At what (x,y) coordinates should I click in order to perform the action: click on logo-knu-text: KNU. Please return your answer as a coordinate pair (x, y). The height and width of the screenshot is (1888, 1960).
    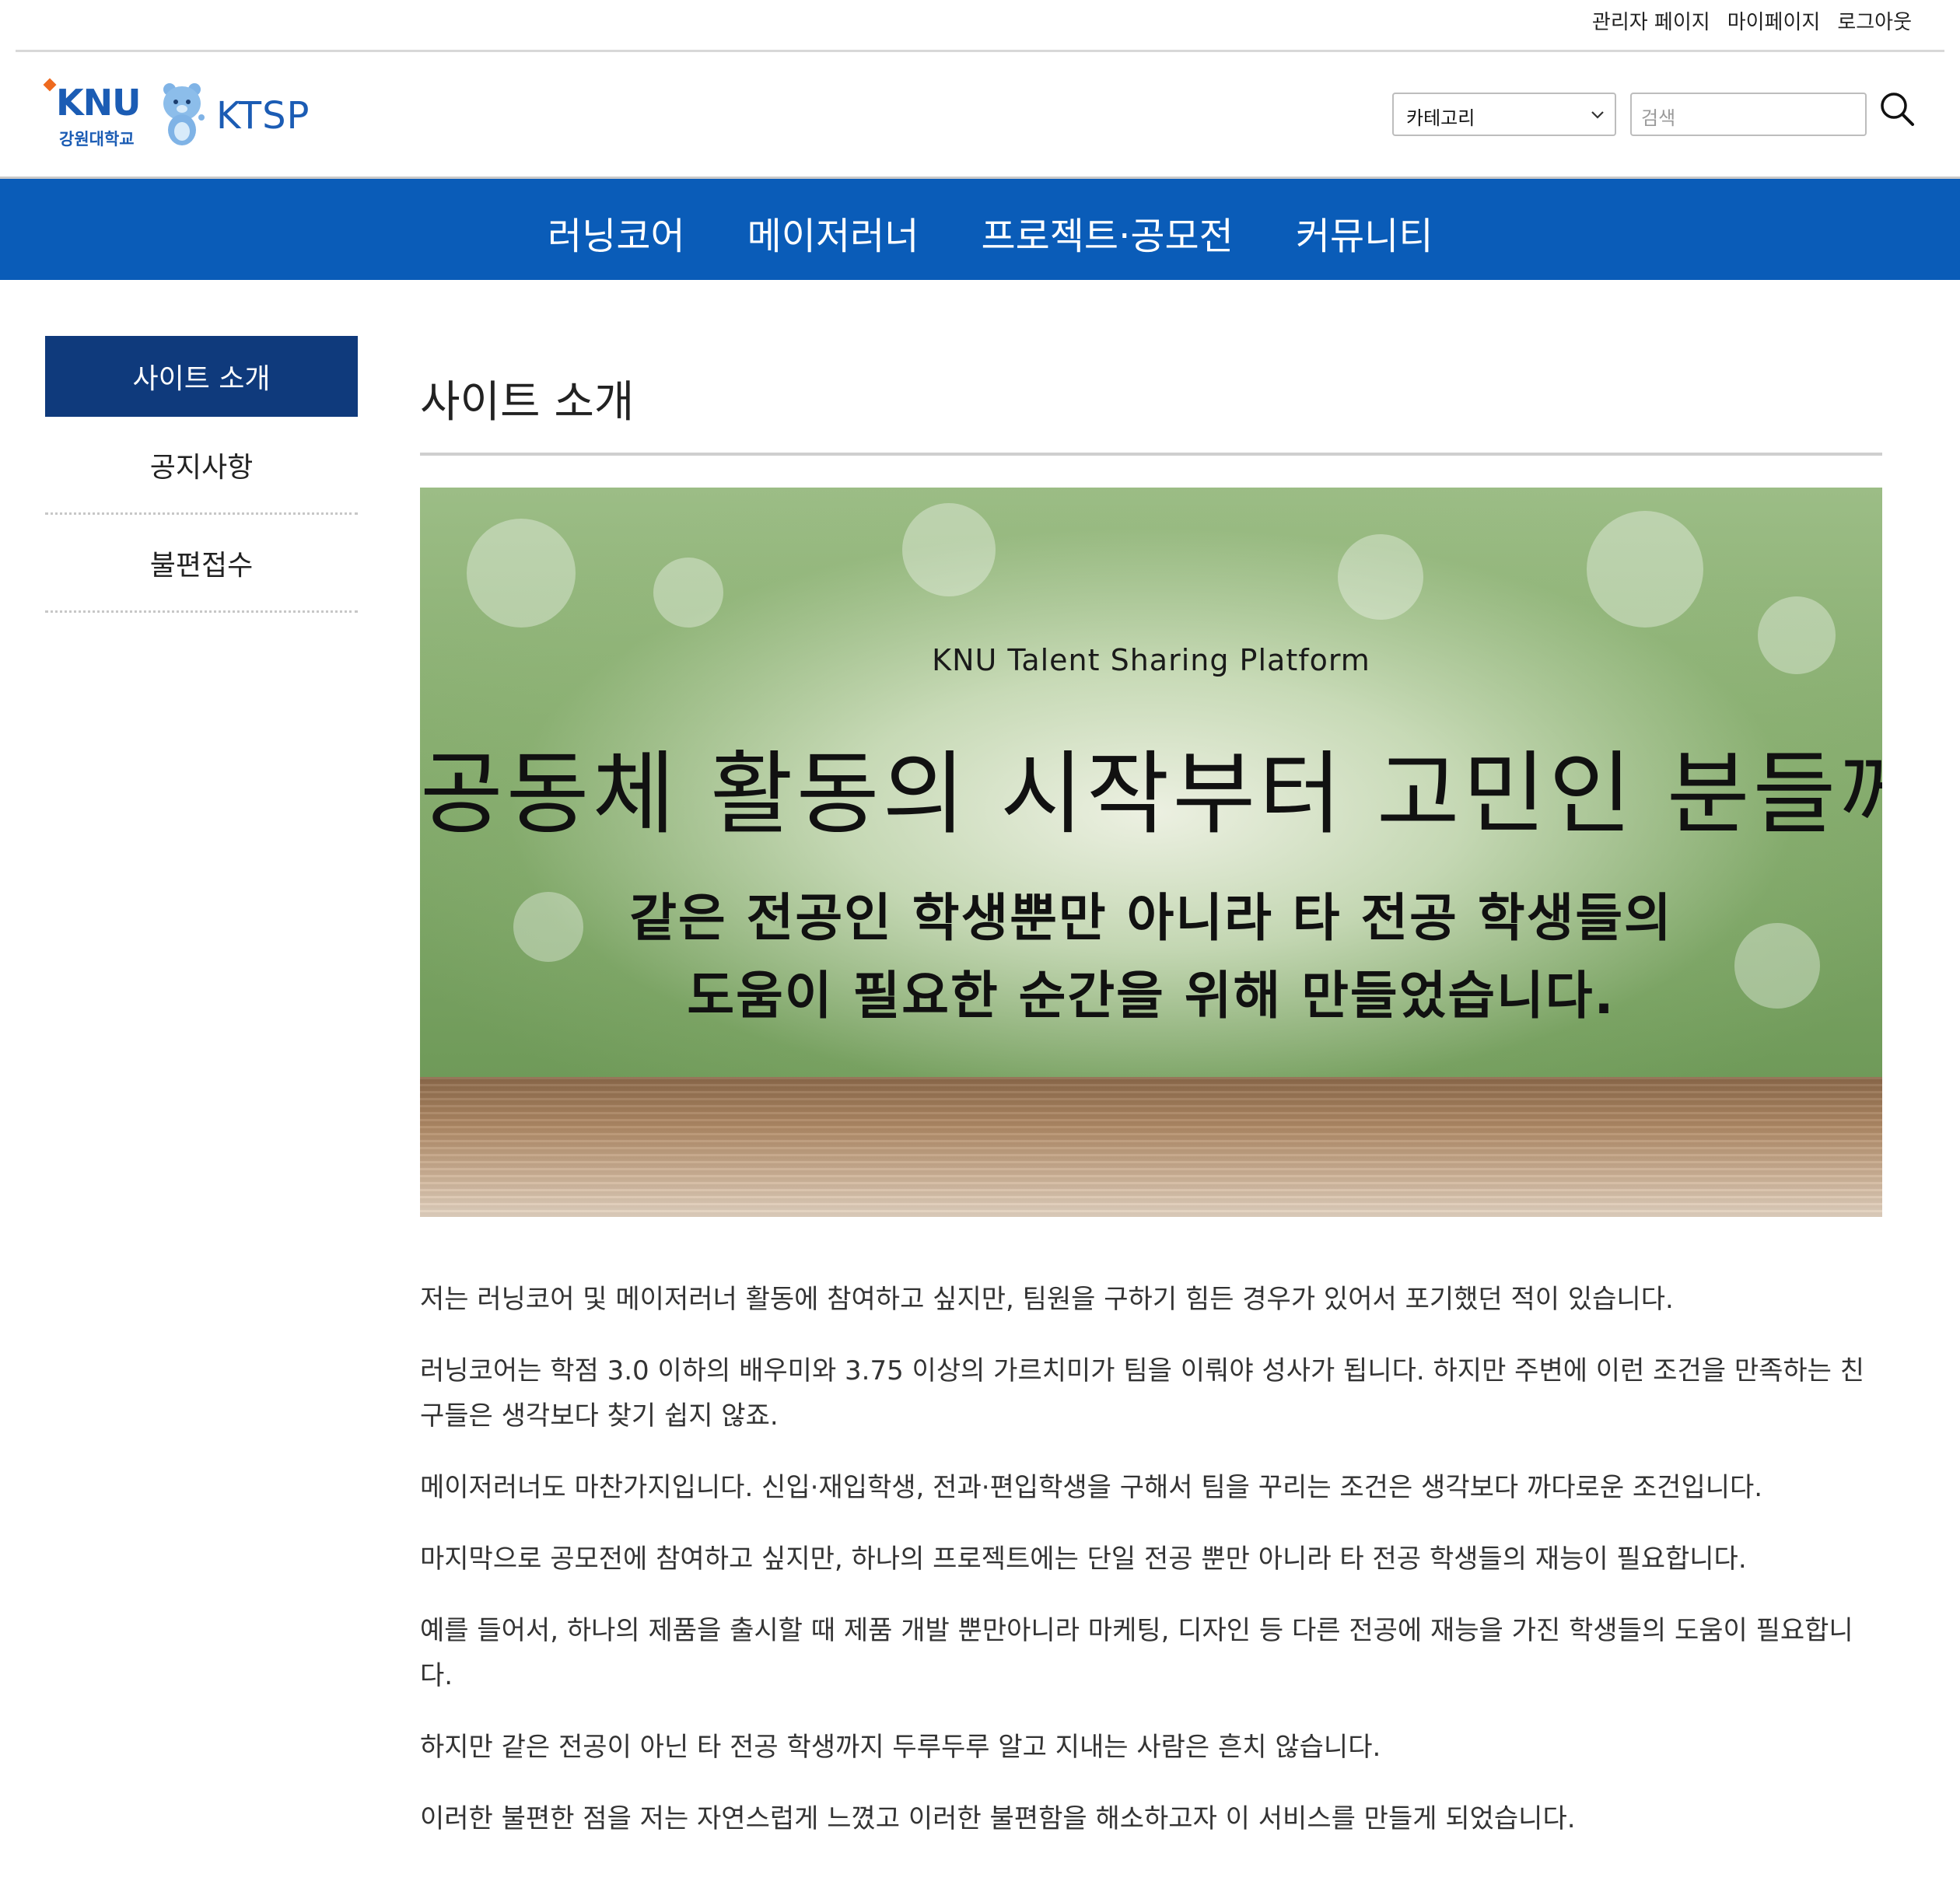
    Looking at the image, I should click on (99, 103).